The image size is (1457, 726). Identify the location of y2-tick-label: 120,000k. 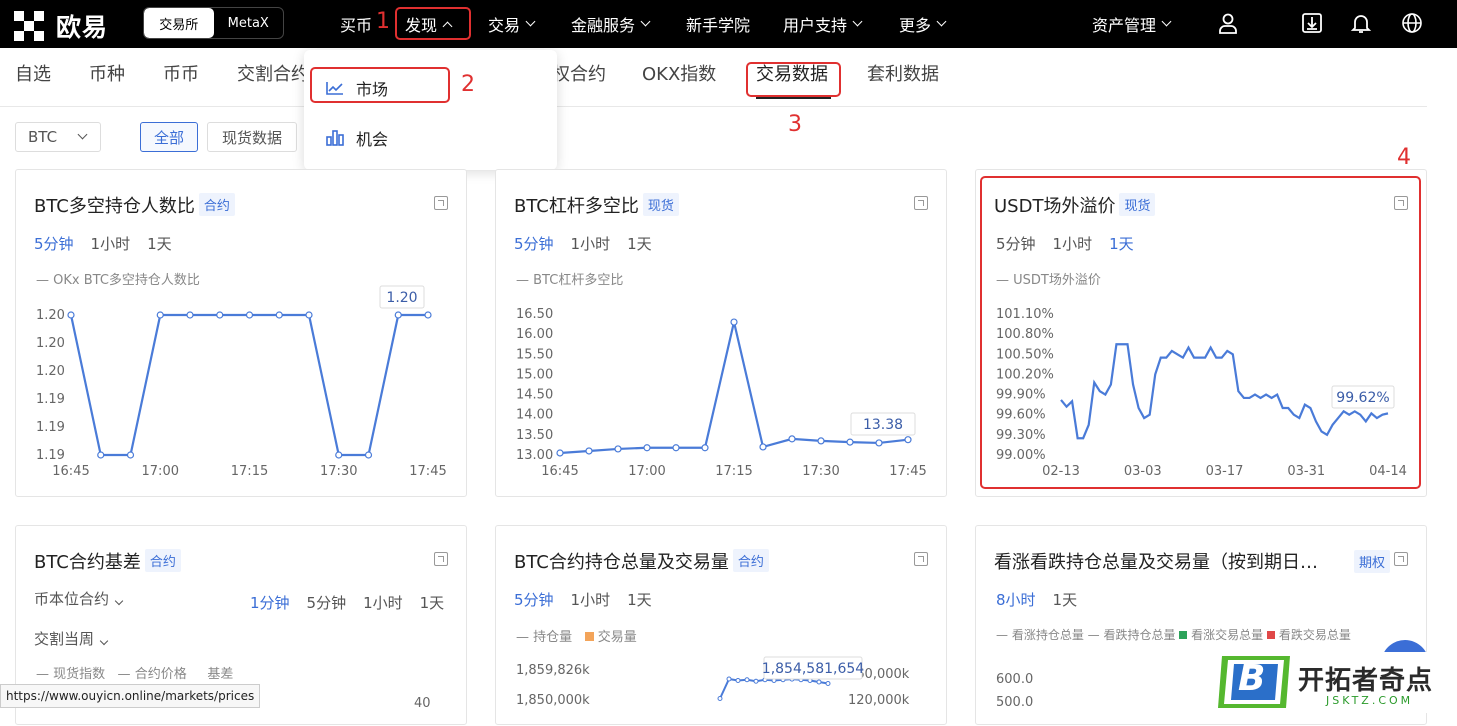
(879, 700).